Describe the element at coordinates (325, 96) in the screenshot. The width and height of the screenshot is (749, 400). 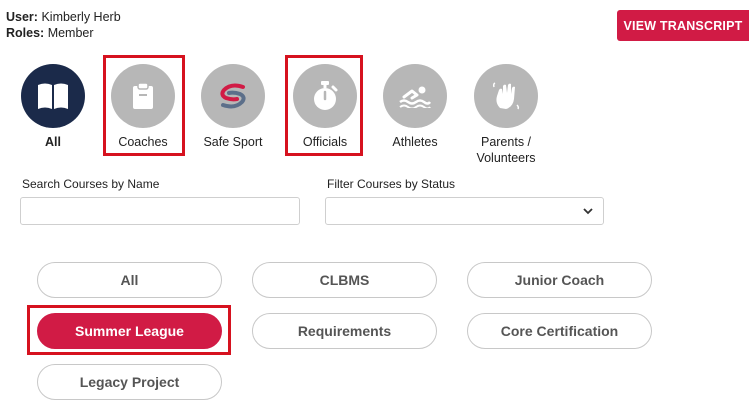
I see `stopwatch-icon` at that location.